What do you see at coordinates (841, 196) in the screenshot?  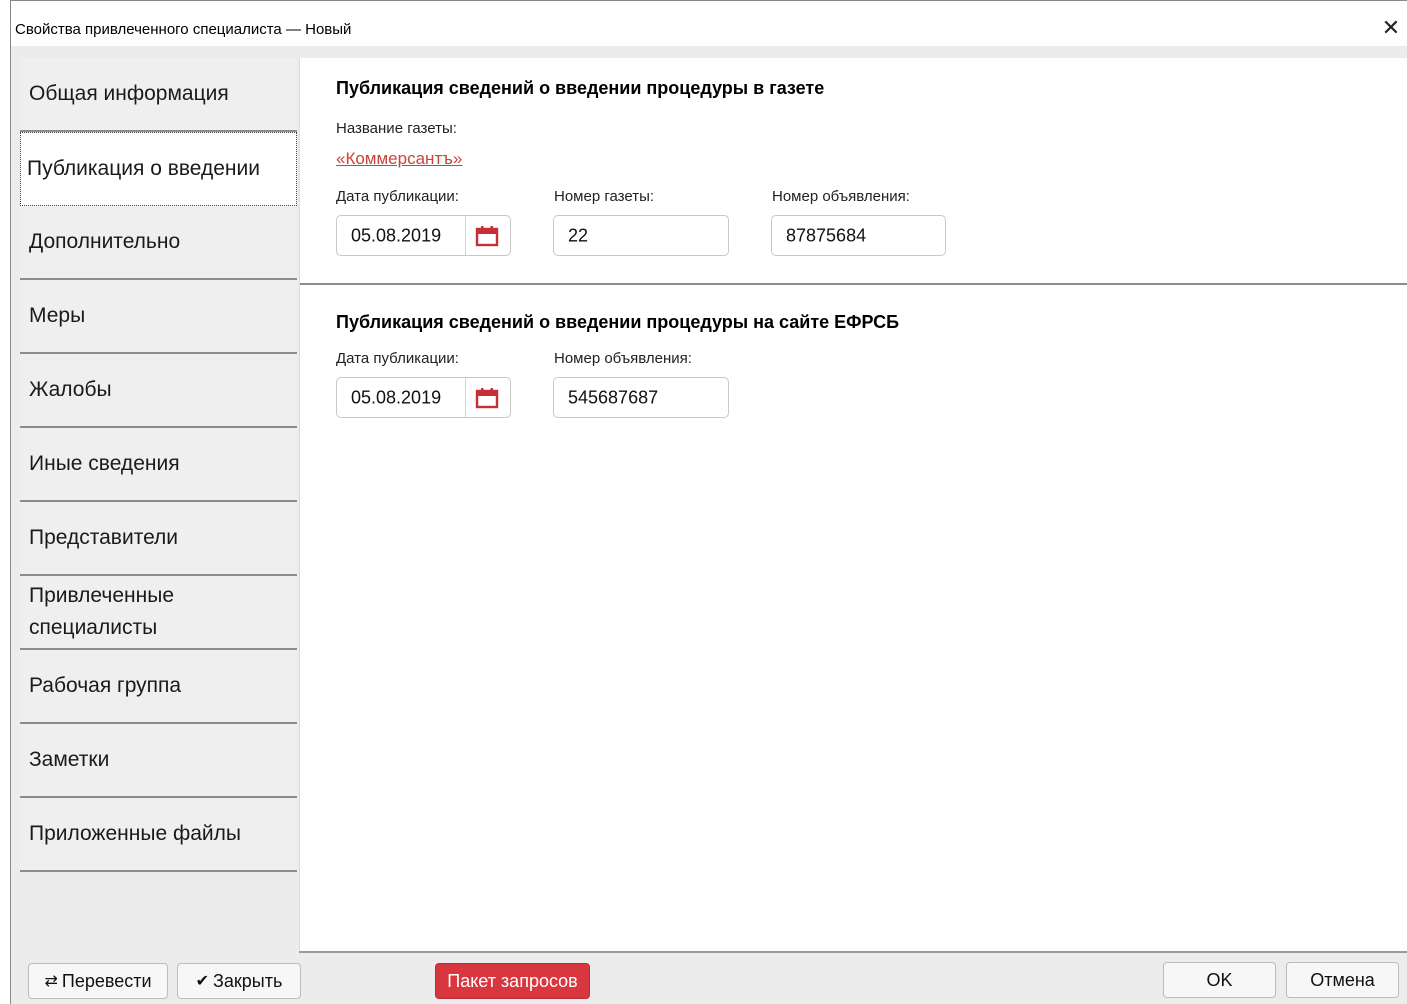 I see `newspaper-ad-label: Номер объявления:` at bounding box center [841, 196].